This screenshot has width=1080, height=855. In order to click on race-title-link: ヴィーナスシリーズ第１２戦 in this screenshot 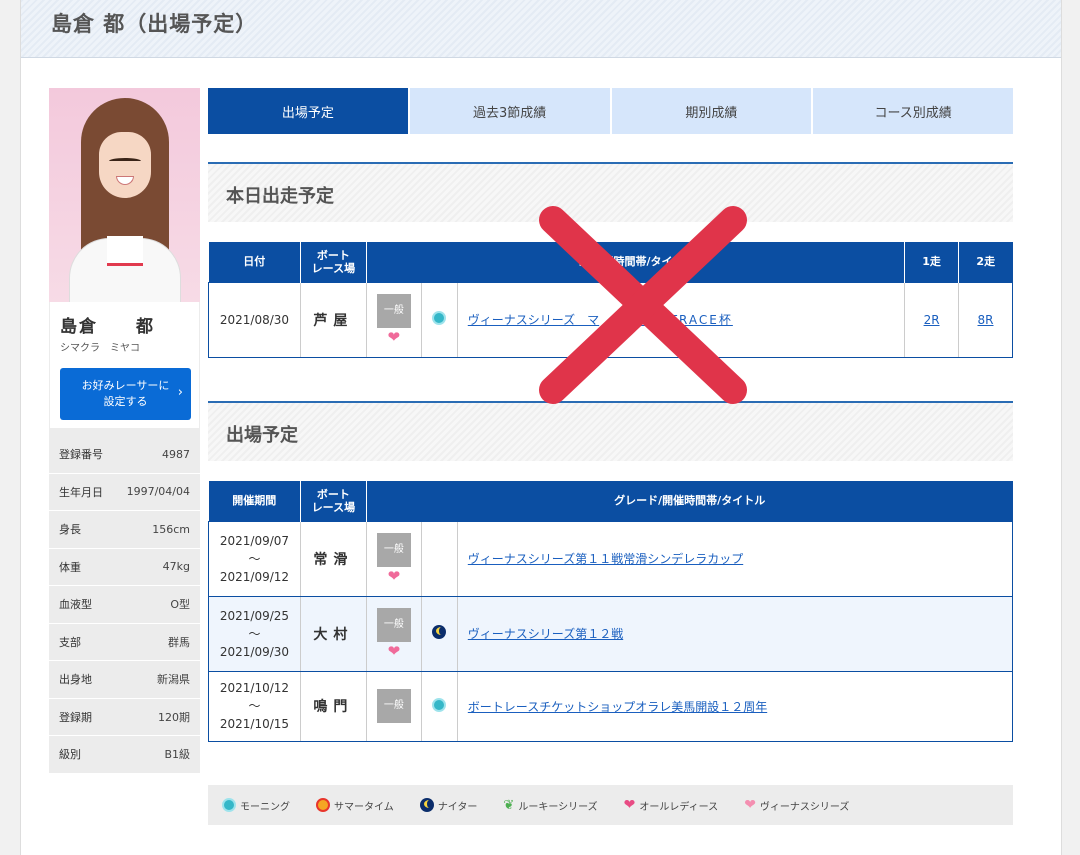, I will do `click(735, 633)`.